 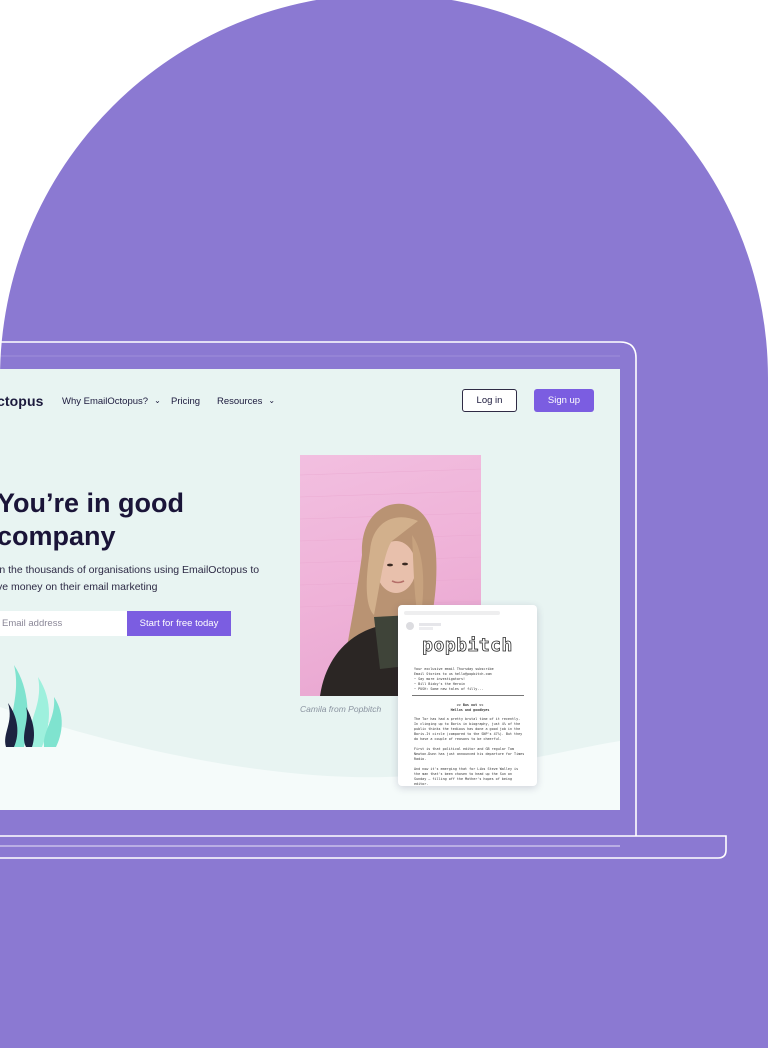 I want to click on hero-title-line: company, so click(x=58, y=536).